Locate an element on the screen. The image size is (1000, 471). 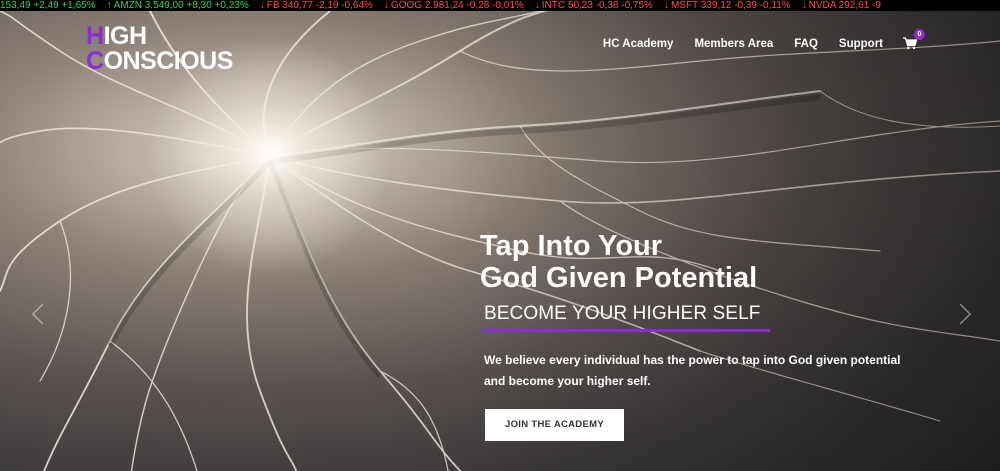
ticker-text: GOOG 2.981,24 -0,28 -0,01% is located at coordinates (457, 5).